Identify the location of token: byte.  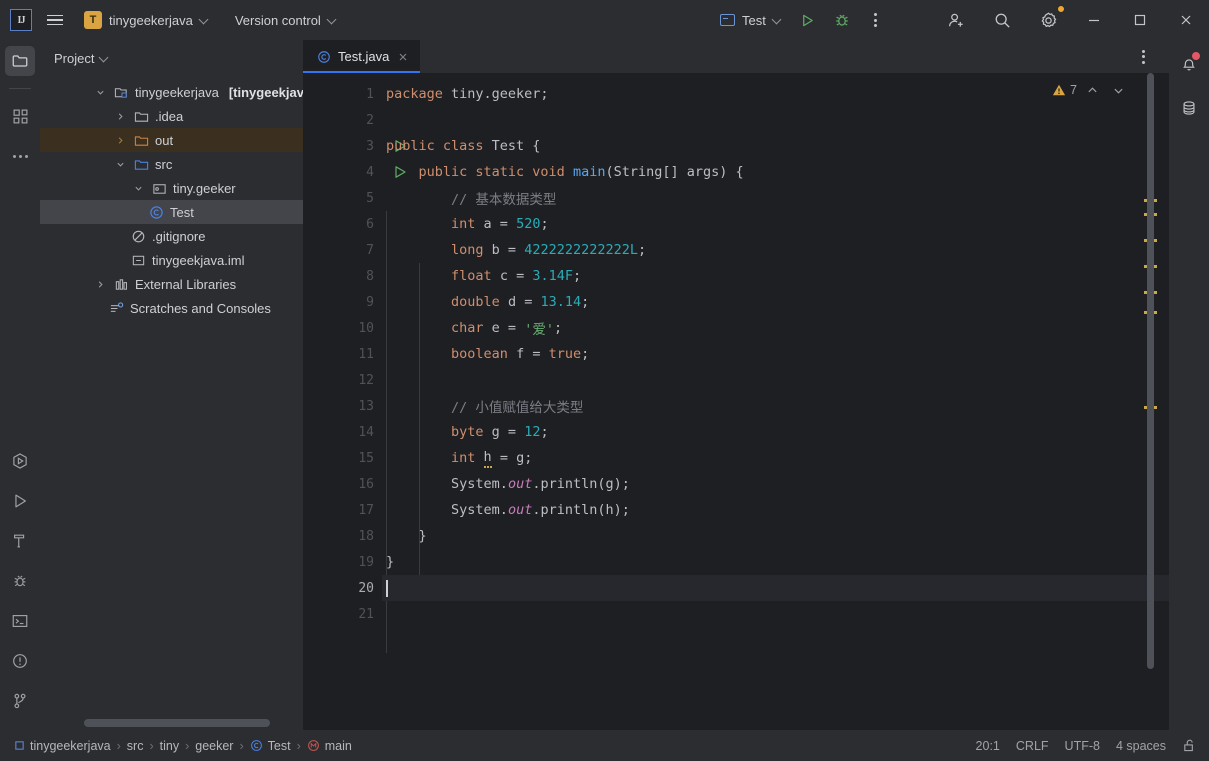
(471, 432).